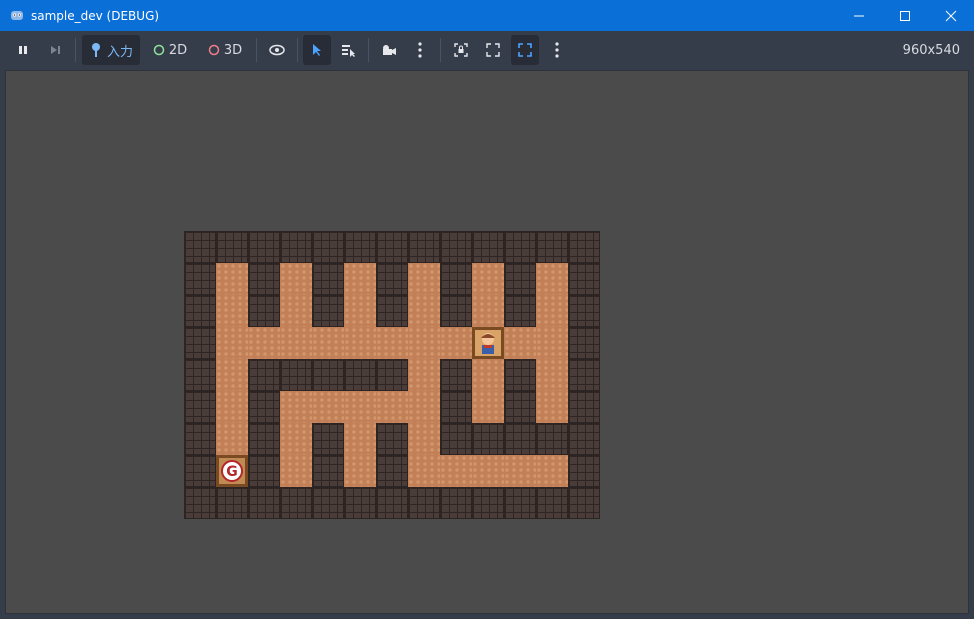  I want to click on kebab-menu-icon, so click(420, 50).